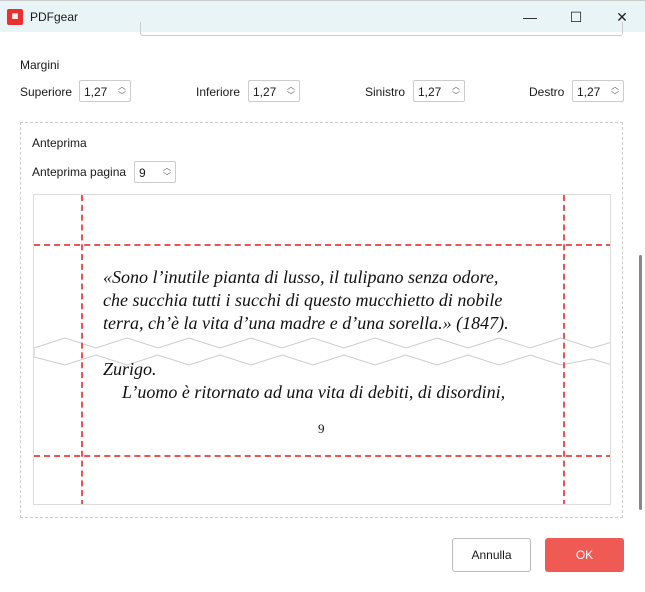 The image size is (645, 592). Describe the element at coordinates (218, 92) in the screenshot. I see `bottom-margin-label: Inferiore` at that location.